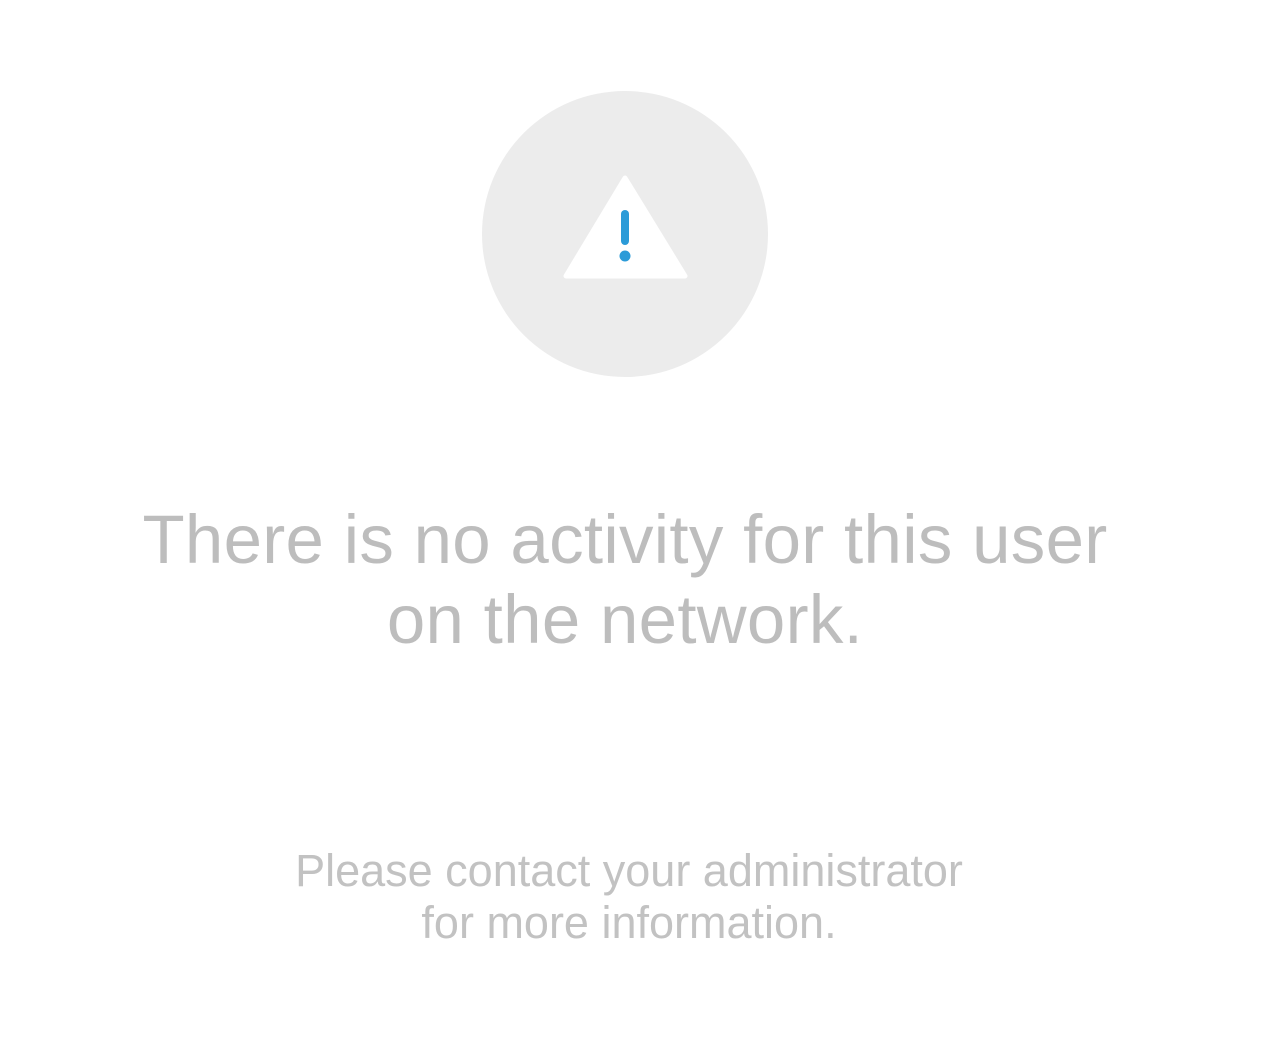  Describe the element at coordinates (629, 870) in the screenshot. I see `subtext-line: Please contact your administrator` at that location.